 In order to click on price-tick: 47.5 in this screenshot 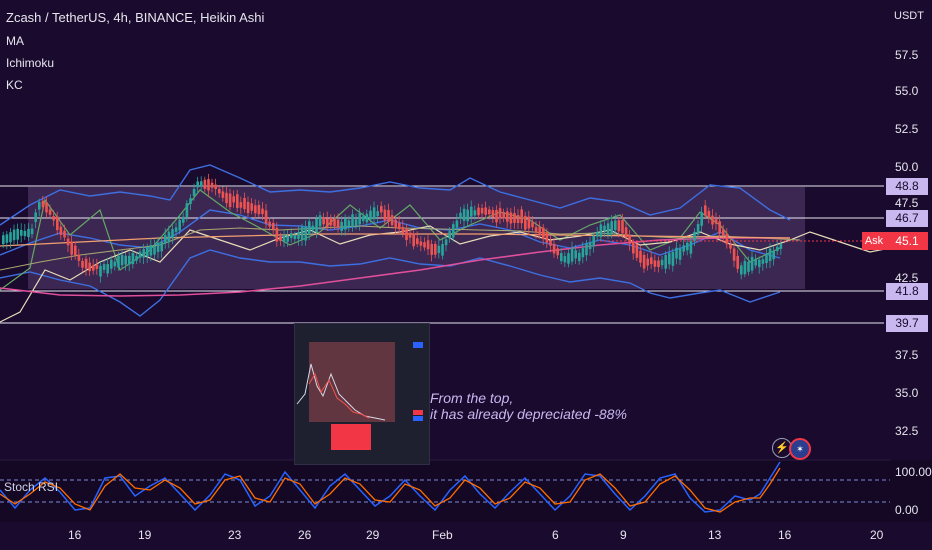, I will do `click(907, 203)`.